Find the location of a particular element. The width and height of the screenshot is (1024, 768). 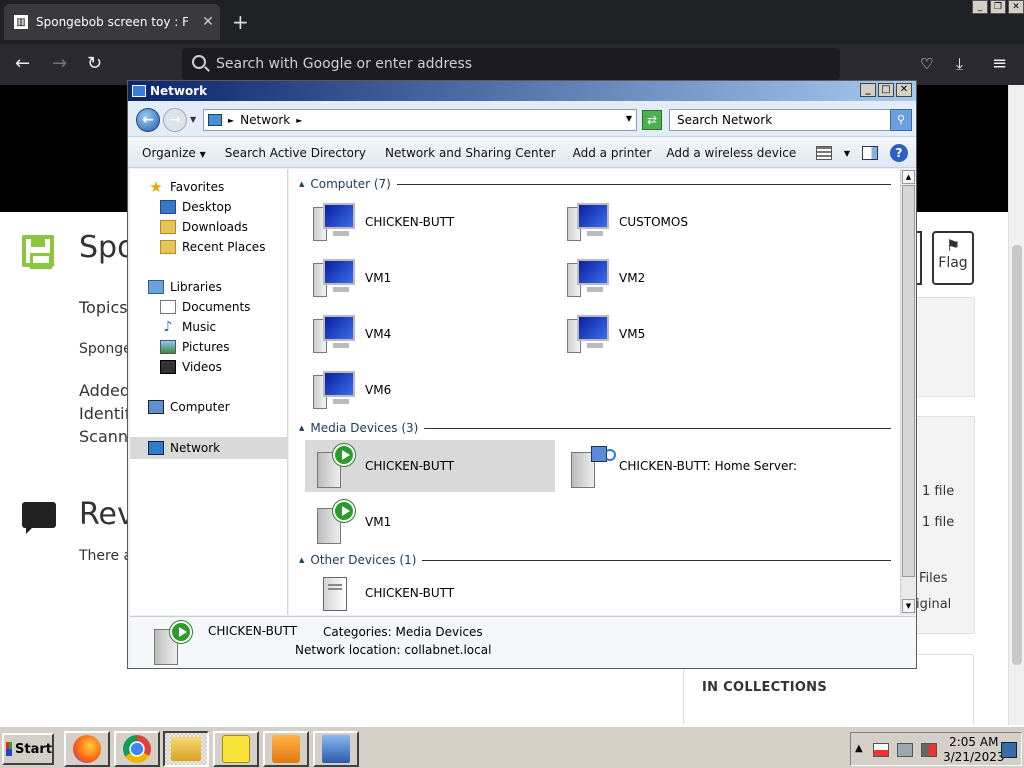

page-scrollbar-thumb is located at coordinates (1017, 455).